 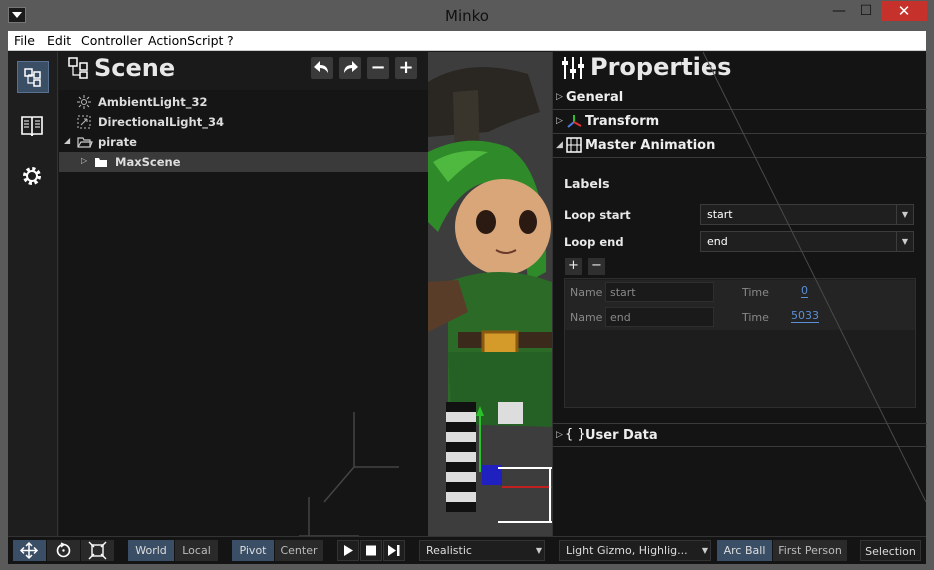 I want to click on selection-button: Selection, so click(x=890, y=550).